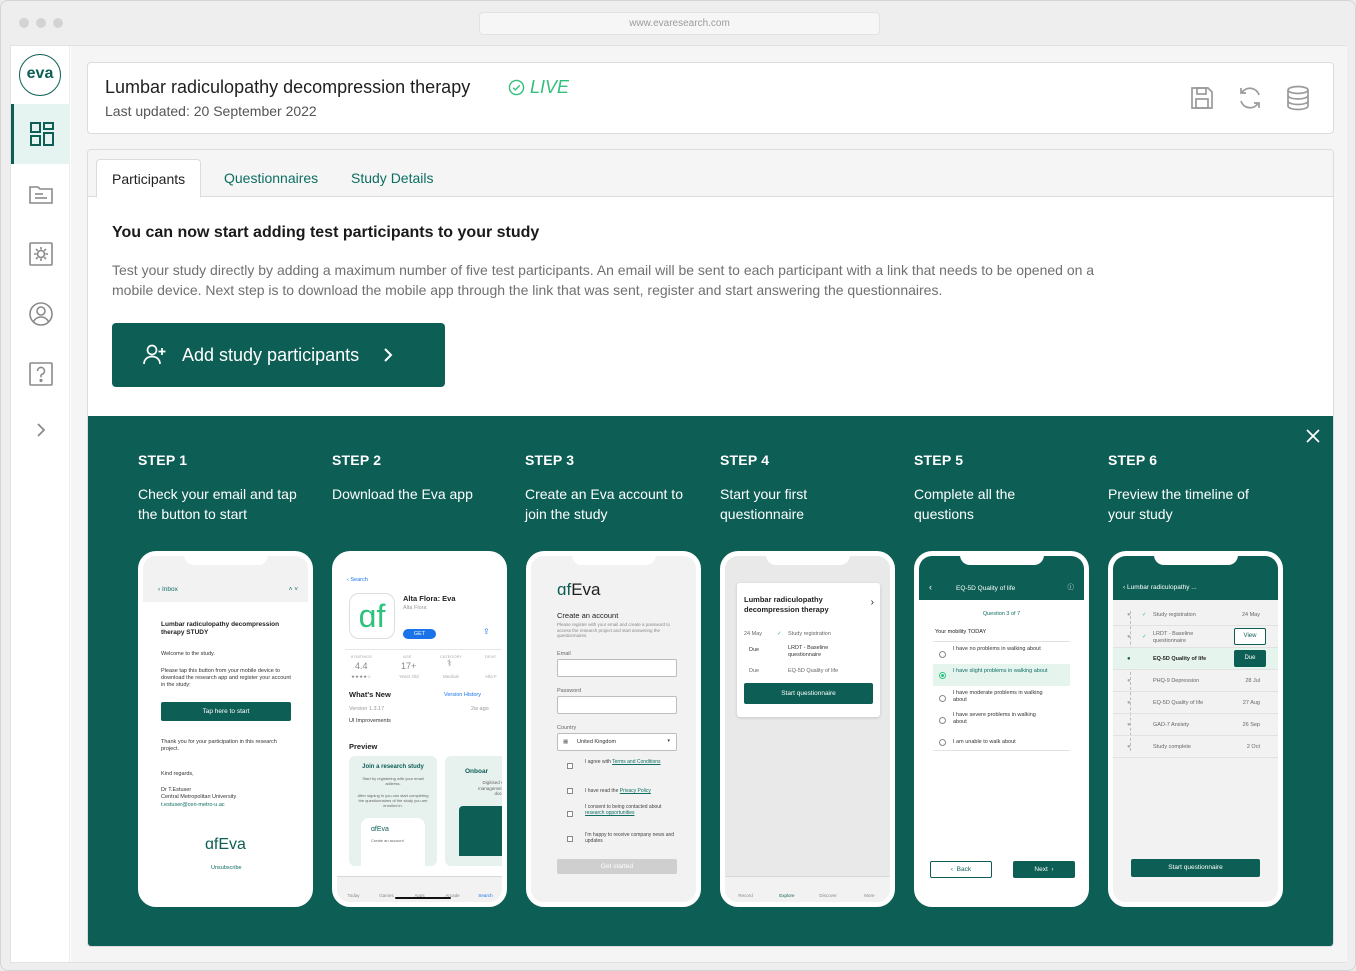 This screenshot has width=1356, height=971. What do you see at coordinates (193, 805) in the screenshot?
I see `signature-email: t.estuser@cen-metro-u.ac` at bounding box center [193, 805].